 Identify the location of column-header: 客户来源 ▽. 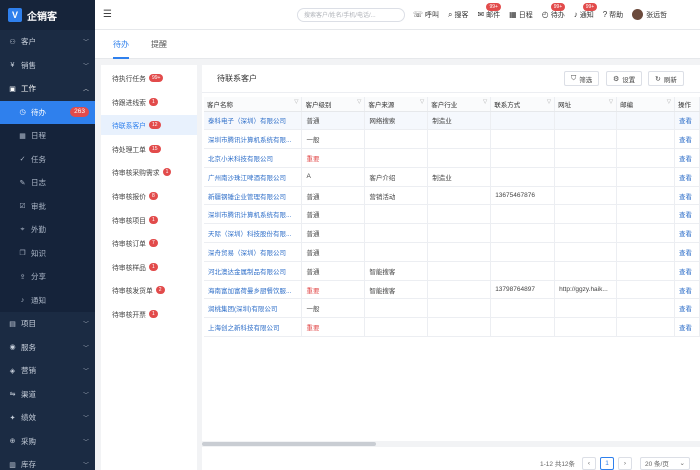
(396, 104).